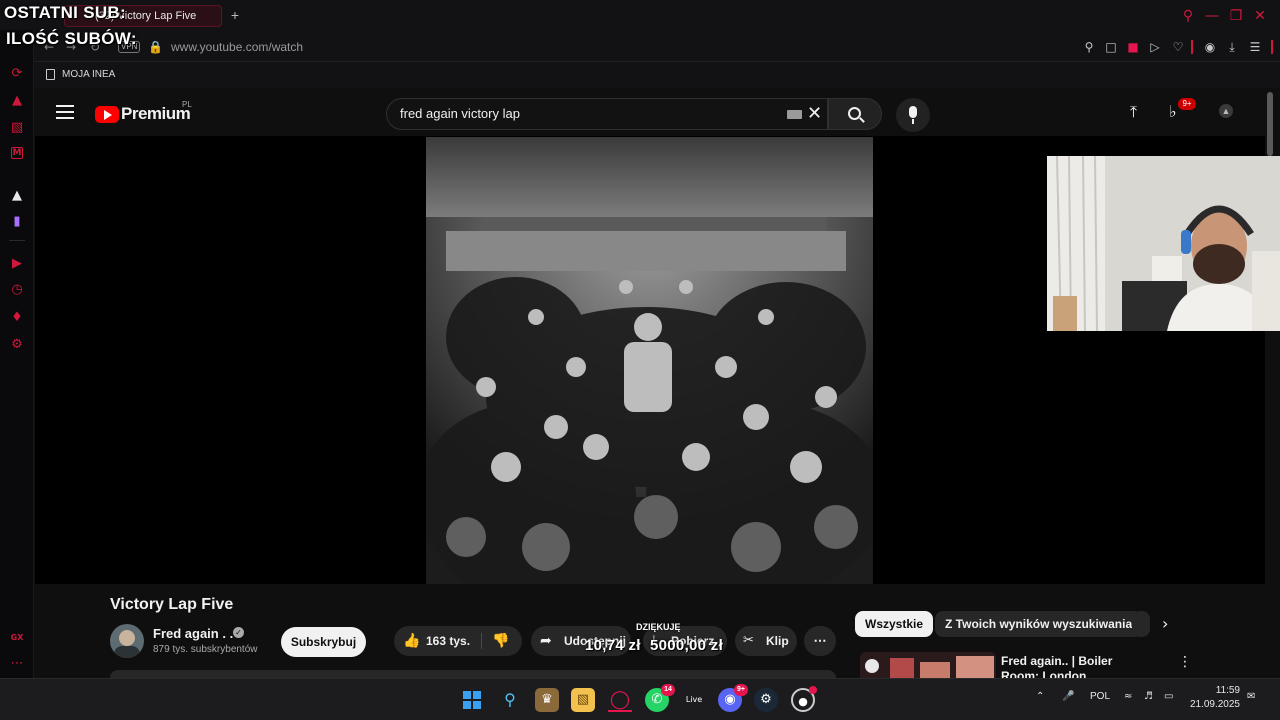 Image resolution: width=1280 pixels, height=720 pixels. I want to click on dislike-icon: 👎, so click(500, 641).